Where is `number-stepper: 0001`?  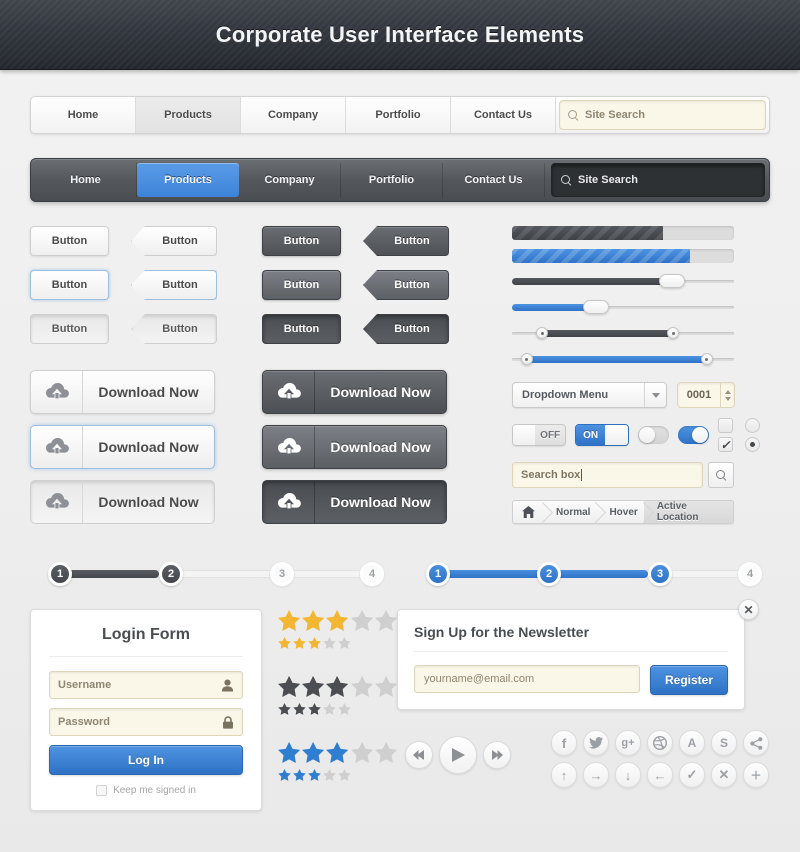 number-stepper: 0001 is located at coordinates (706, 395).